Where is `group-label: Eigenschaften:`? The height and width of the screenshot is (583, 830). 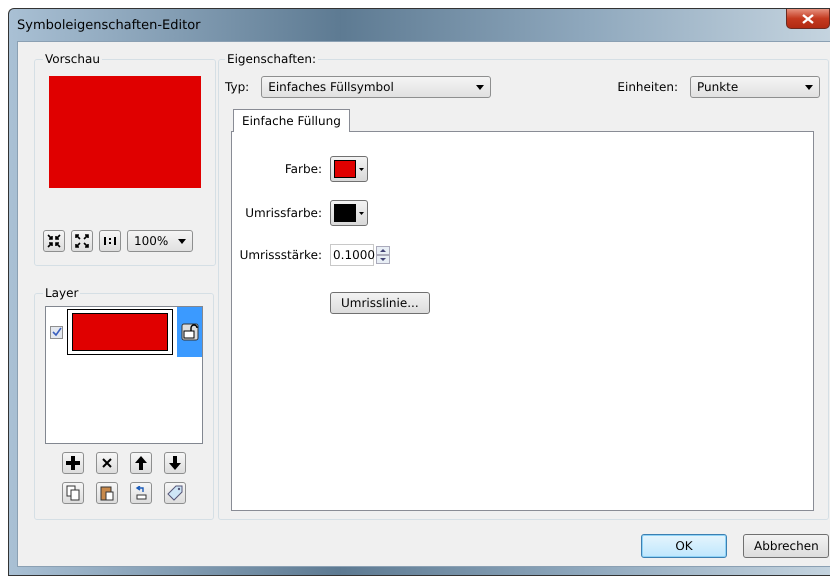
group-label: Eigenschaften: is located at coordinates (272, 59).